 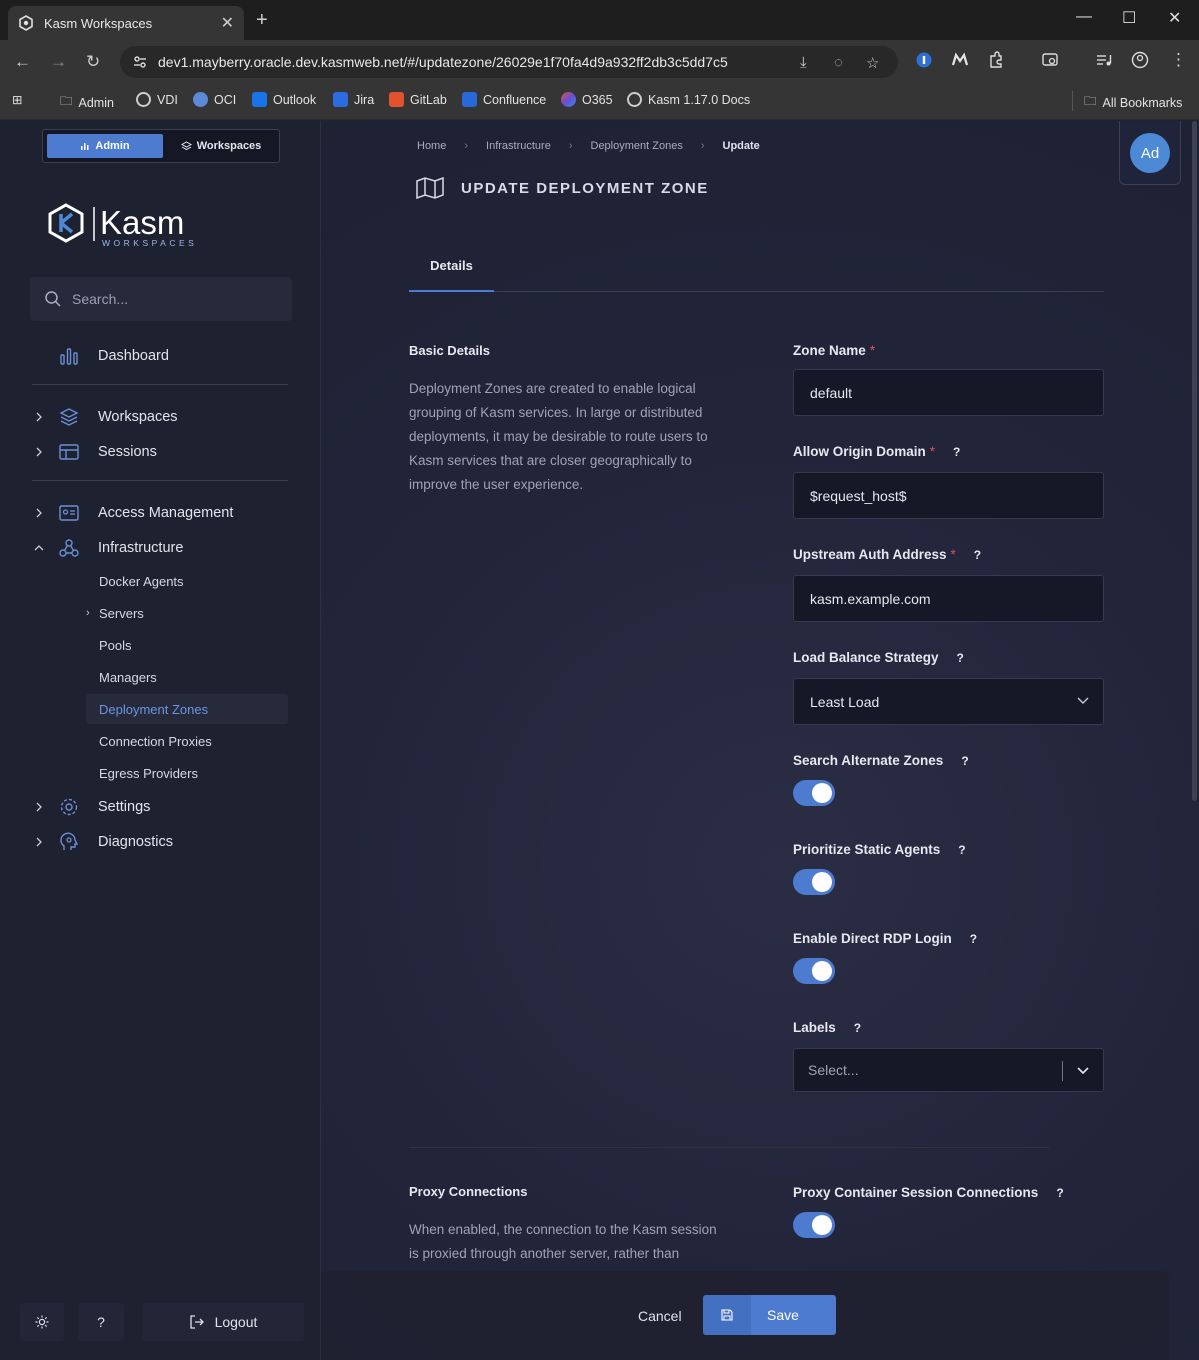 What do you see at coordinates (58, 62) in the screenshot?
I see `forward-icon: →` at bounding box center [58, 62].